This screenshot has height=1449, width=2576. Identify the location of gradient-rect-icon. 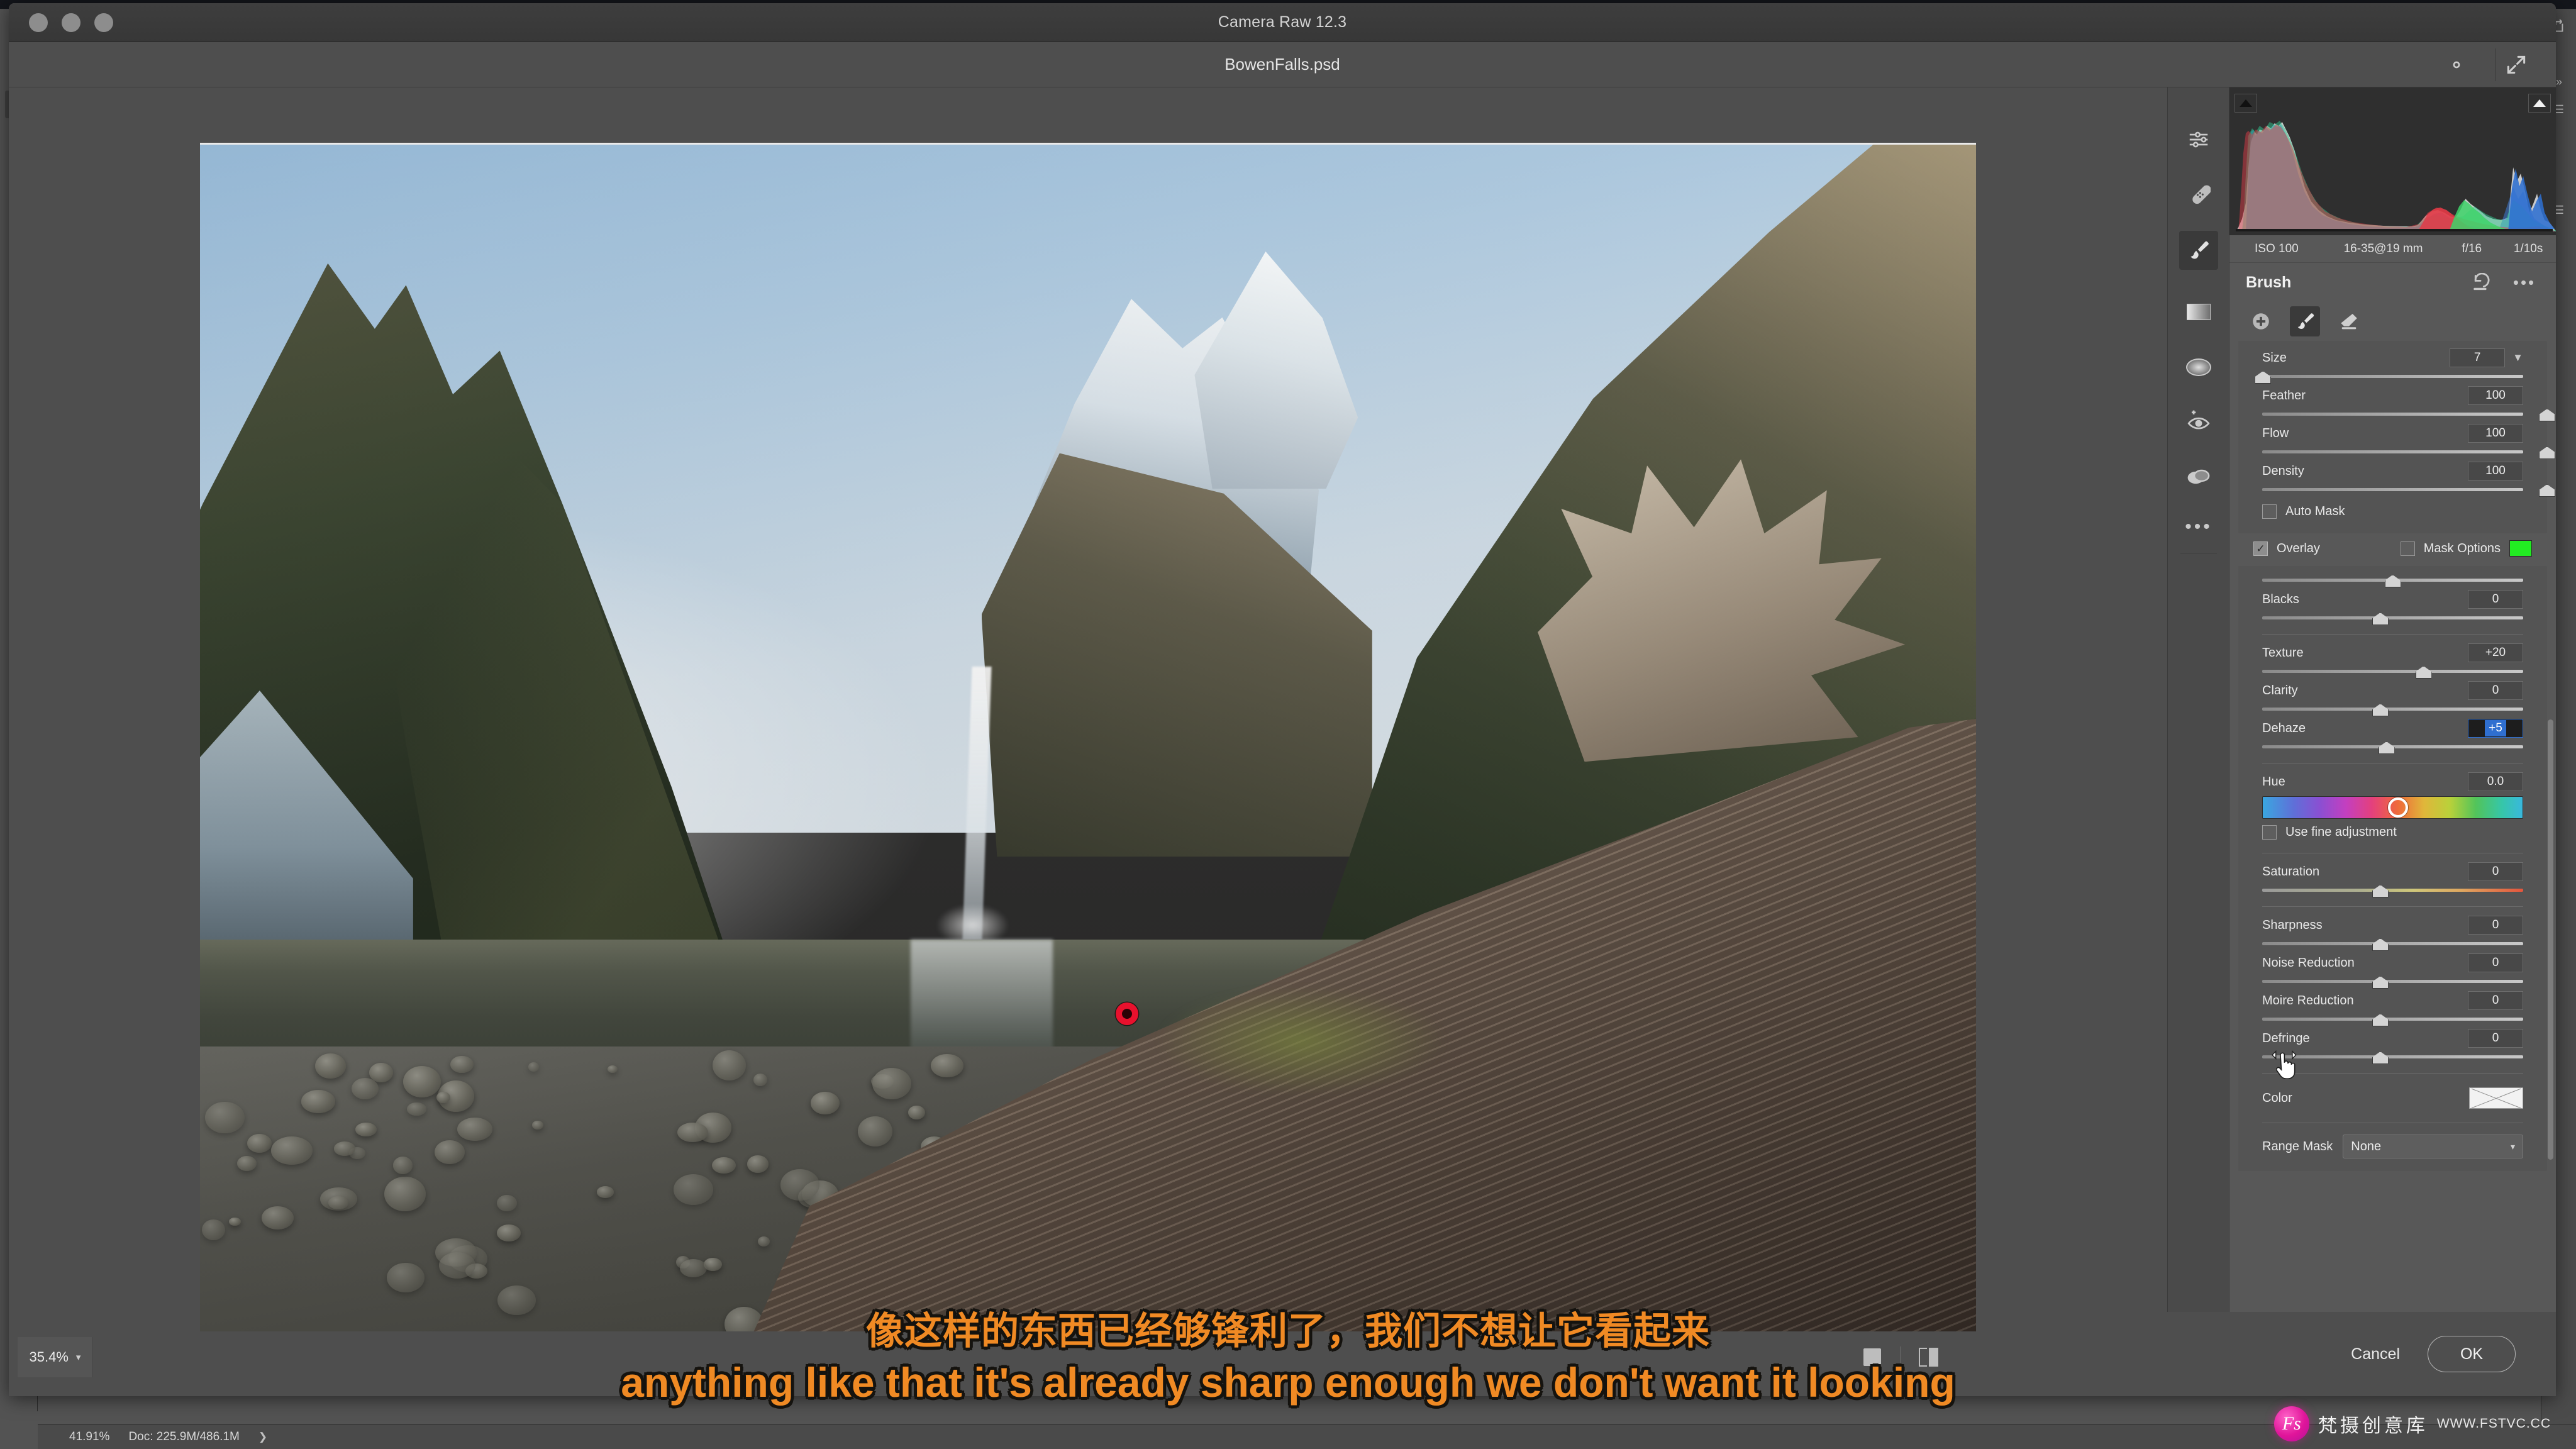
(2198, 311).